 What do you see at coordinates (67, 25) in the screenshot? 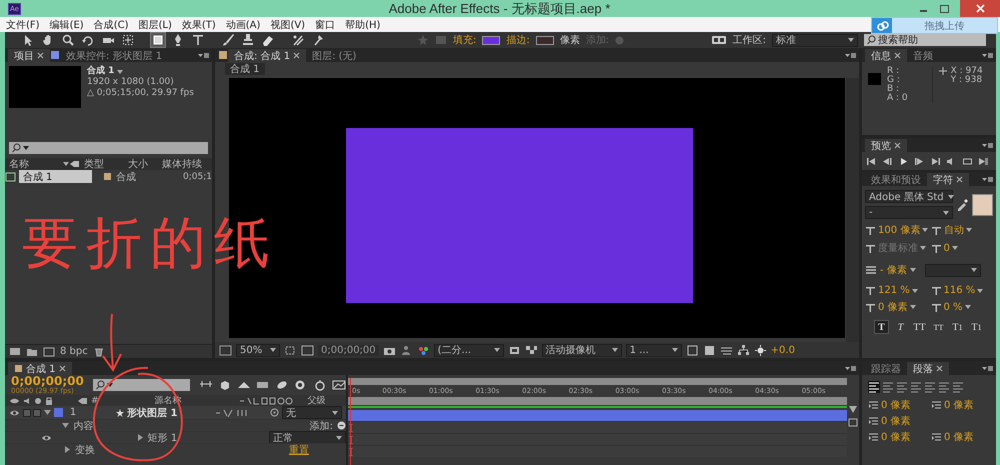
I see `menu-item: 编辑(E)` at bounding box center [67, 25].